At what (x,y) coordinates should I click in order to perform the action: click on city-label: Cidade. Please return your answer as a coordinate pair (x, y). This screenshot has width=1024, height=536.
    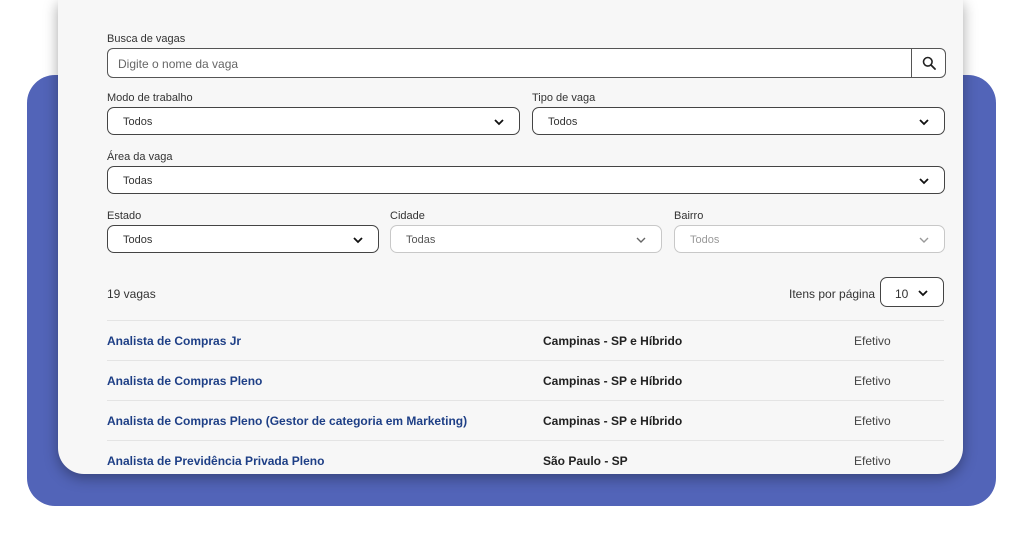
    Looking at the image, I should click on (407, 216).